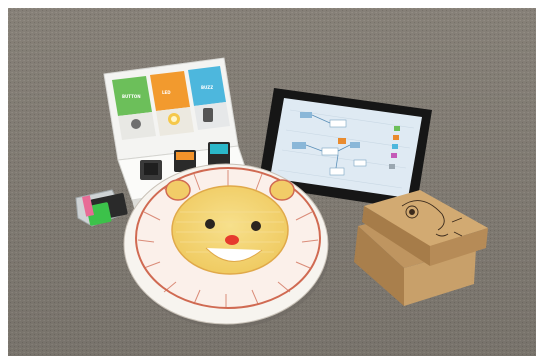 The image size is (544, 364). What do you see at coordinates (219, 154) in the screenshot?
I see `block-buzz` at bounding box center [219, 154].